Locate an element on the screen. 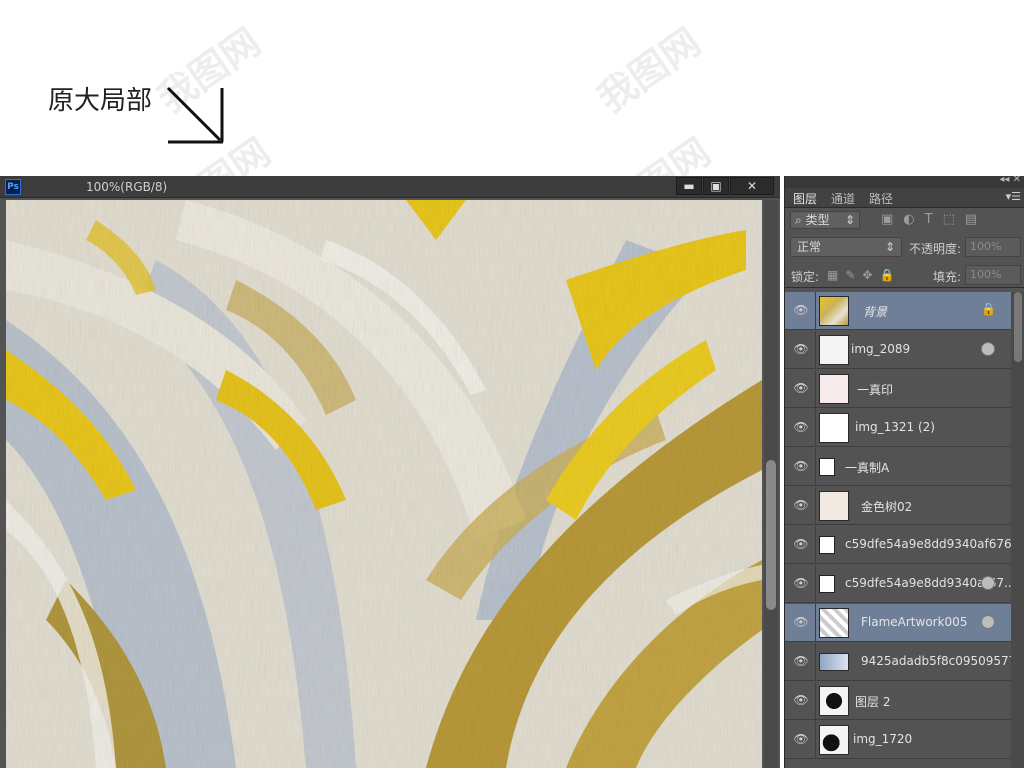 The image size is (1024, 768). opacity-field: 100% is located at coordinates (993, 247).